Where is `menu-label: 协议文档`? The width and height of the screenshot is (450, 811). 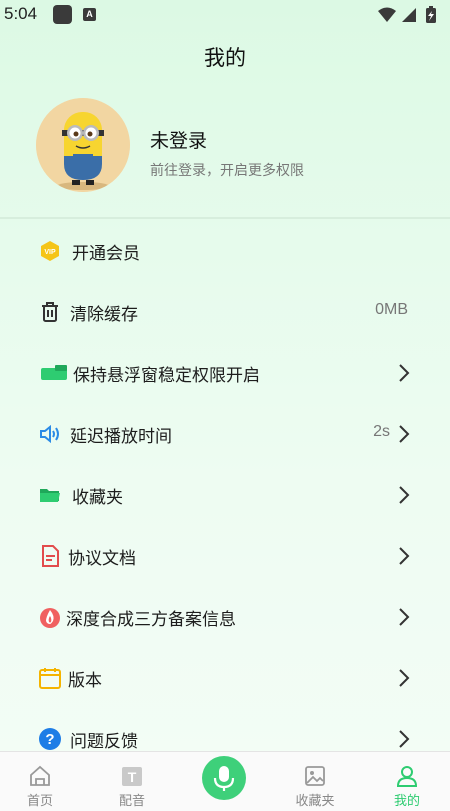 menu-label: 协议文档 is located at coordinates (102, 559).